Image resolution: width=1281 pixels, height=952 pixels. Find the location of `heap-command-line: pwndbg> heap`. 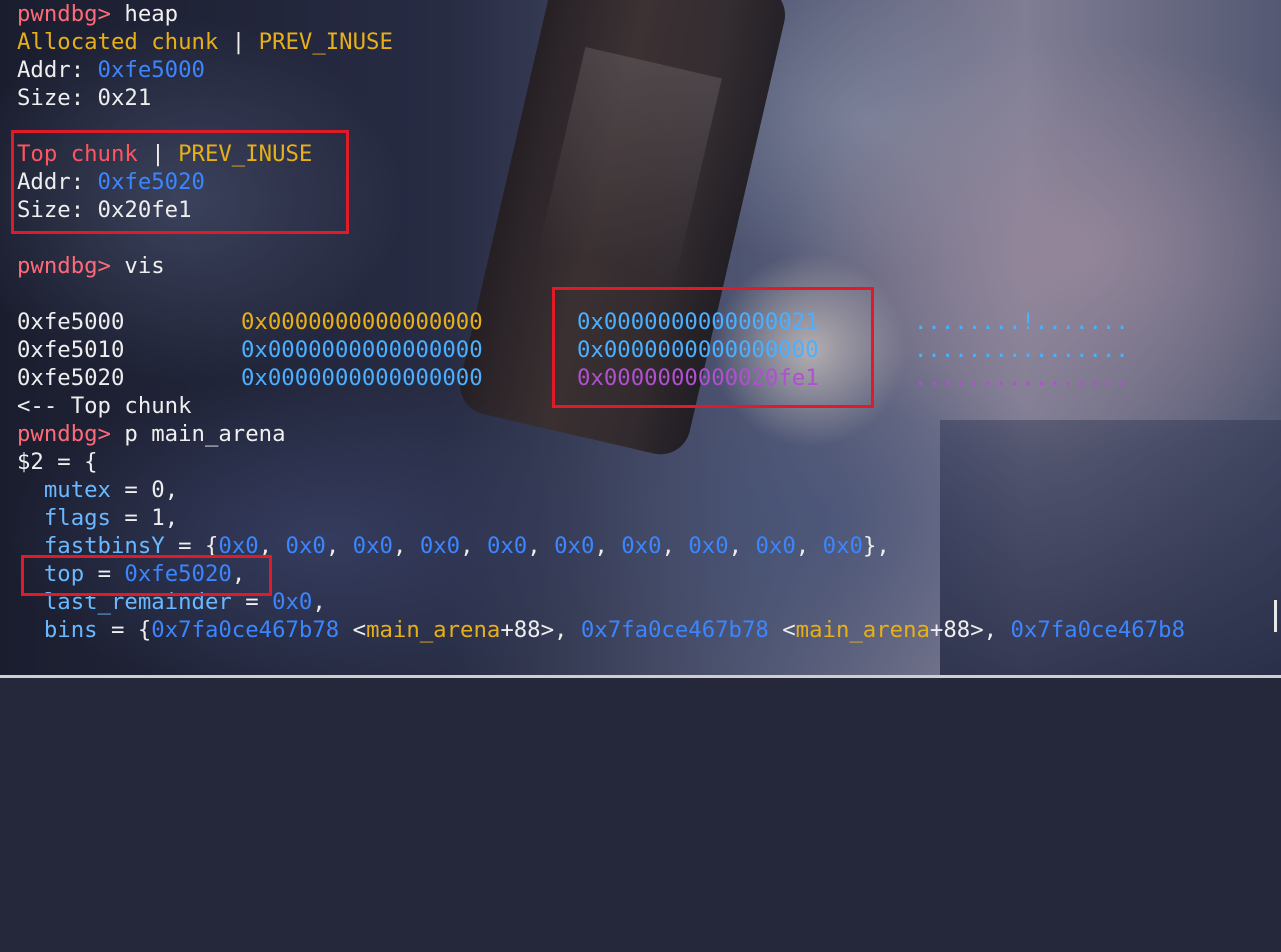

heap-command-line: pwndbg> heap is located at coordinates (97, 14).